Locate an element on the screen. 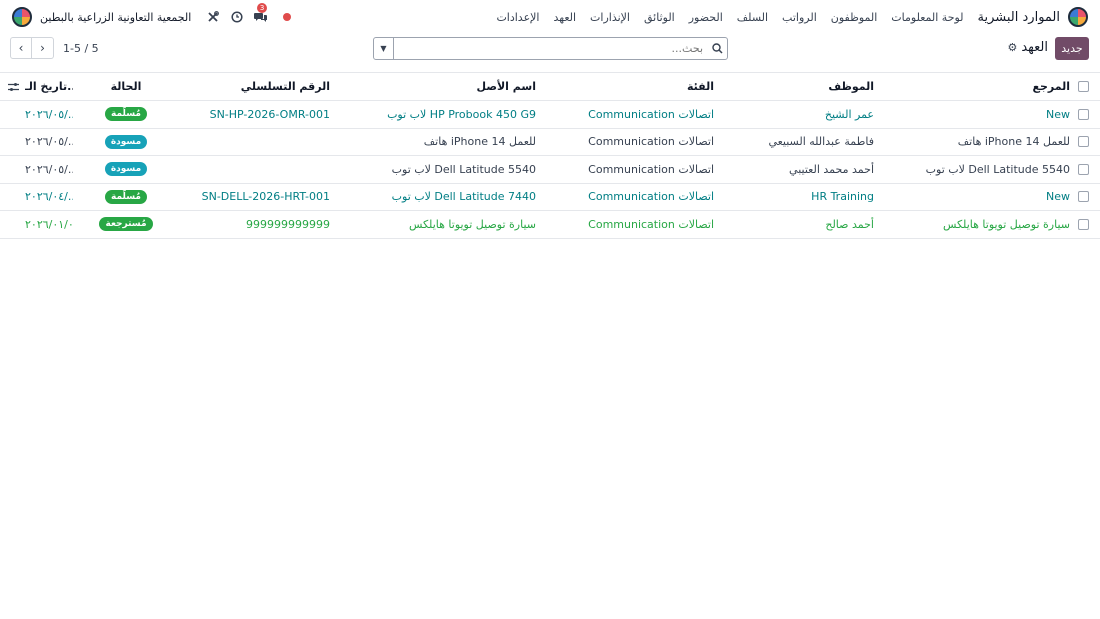 The width and height of the screenshot is (1100, 619). cell-serial: SN-DELL-2026-HRT-001 is located at coordinates (265, 197).